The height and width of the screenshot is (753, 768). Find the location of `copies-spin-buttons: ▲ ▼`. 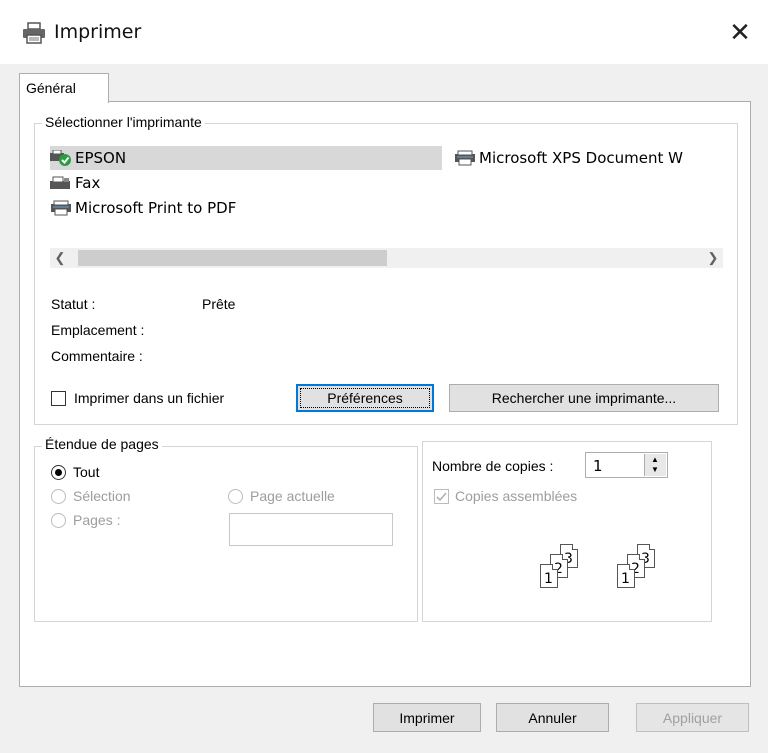

copies-spin-buttons: ▲ ▼ is located at coordinates (655, 465).